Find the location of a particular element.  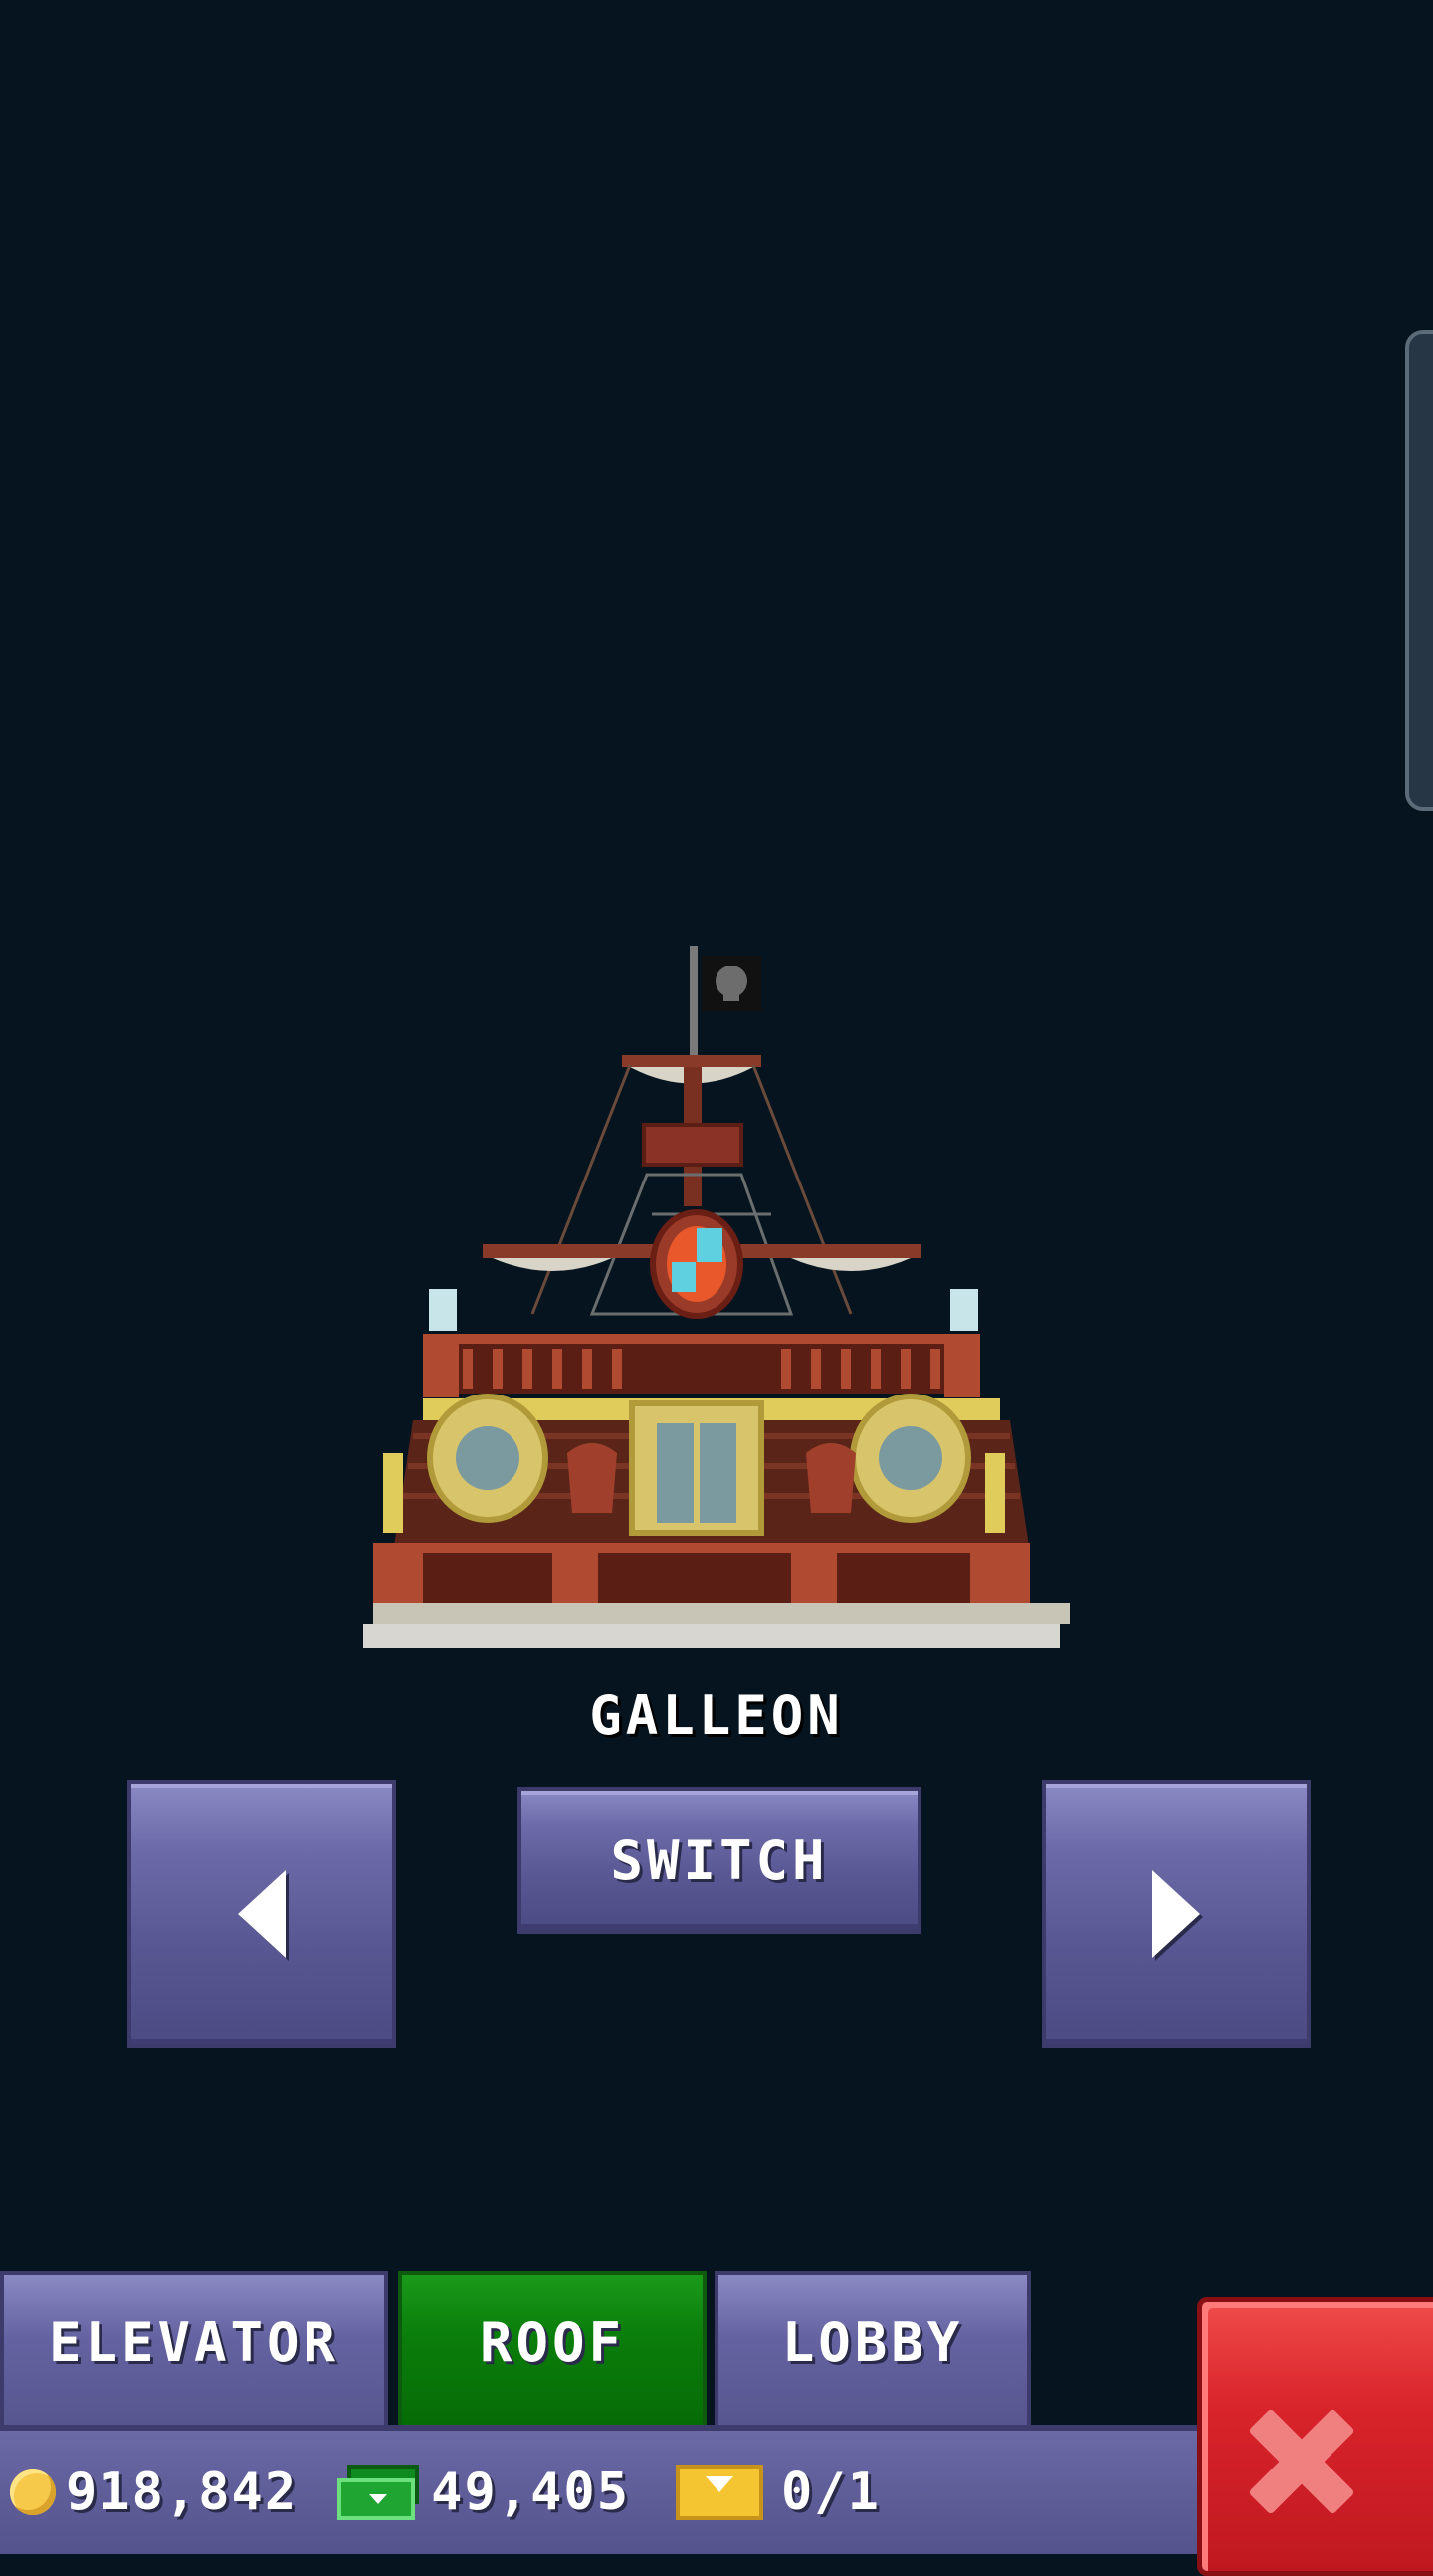

coins-value: 918,842 is located at coordinates (182, 2492).